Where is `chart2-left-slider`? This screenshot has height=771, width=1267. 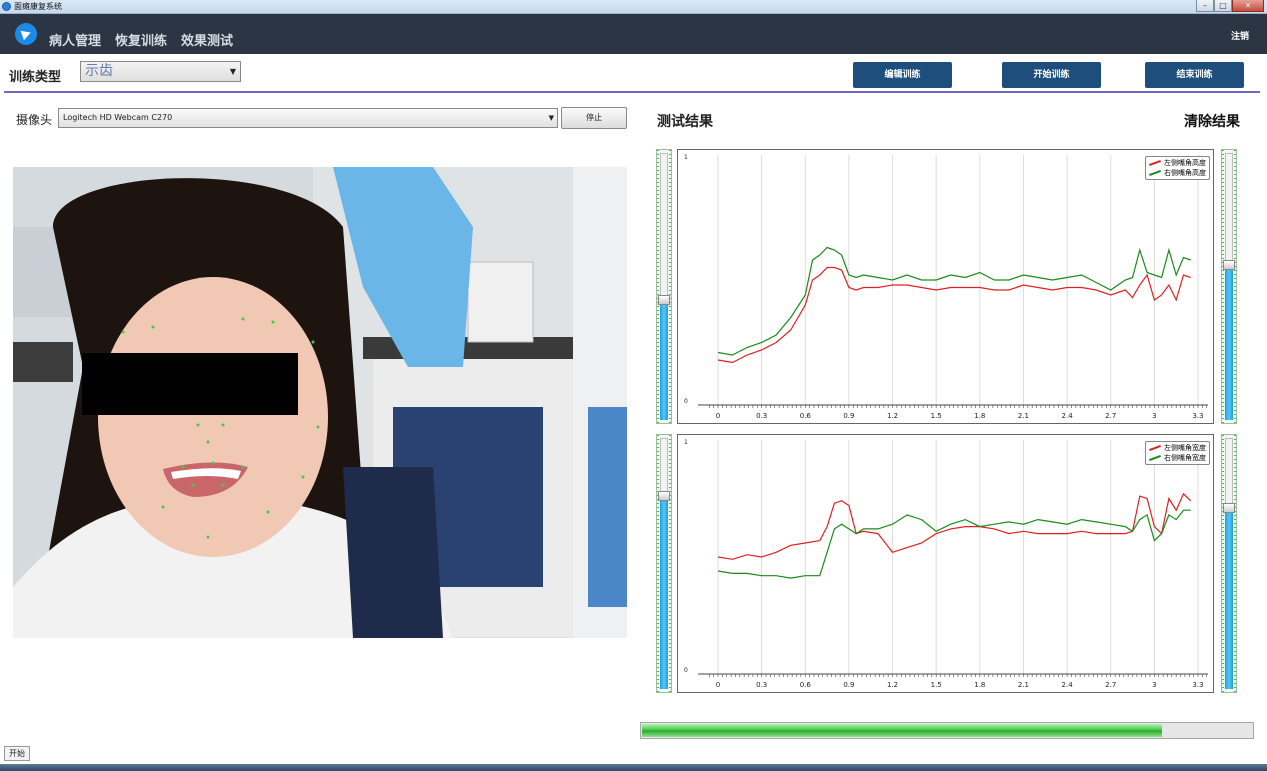
chart2-left-slider is located at coordinates (664, 563).